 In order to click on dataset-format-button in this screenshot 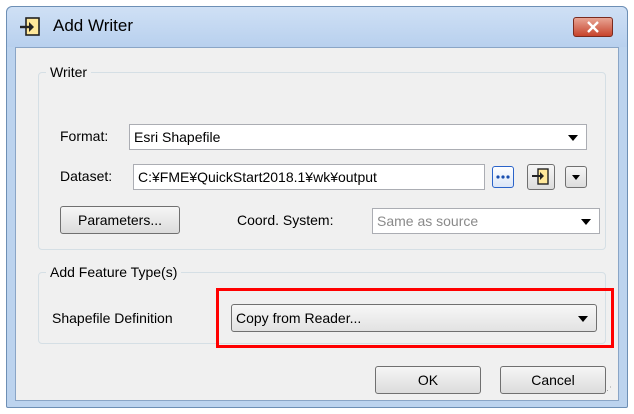, I will do `click(541, 177)`.